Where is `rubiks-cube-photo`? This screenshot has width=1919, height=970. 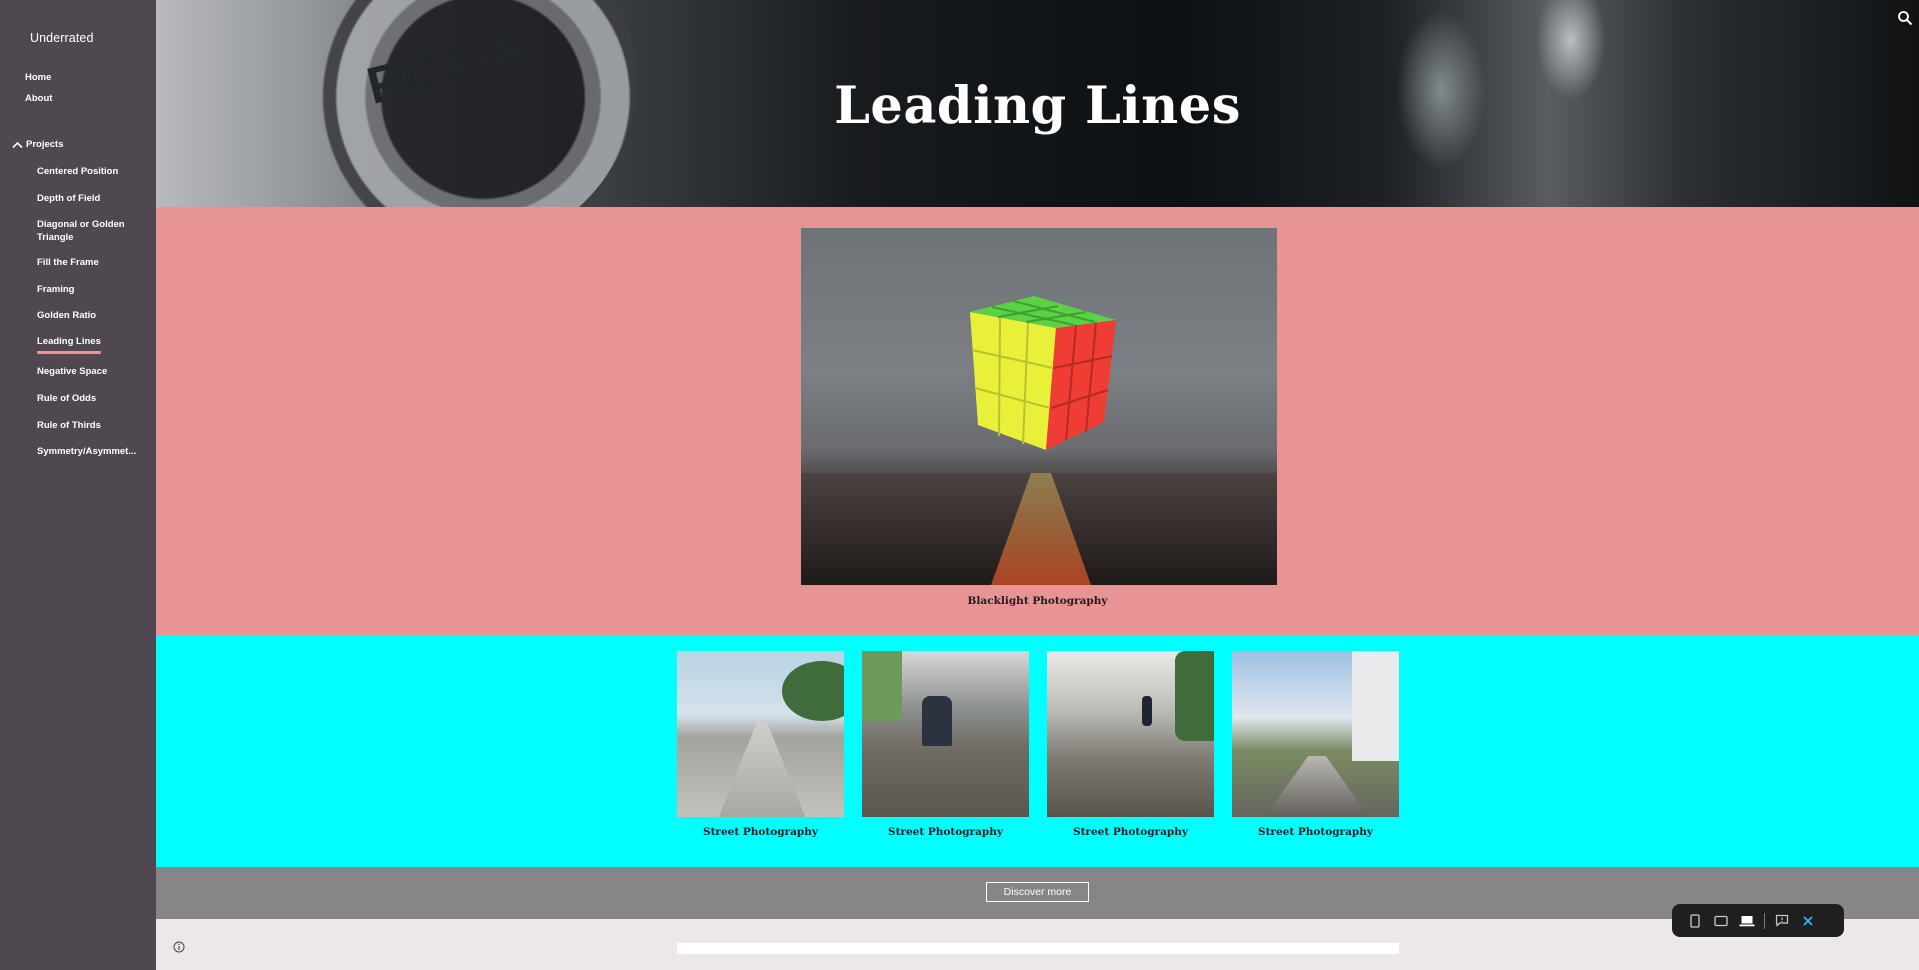
rubiks-cube-photo is located at coordinates (1039, 406).